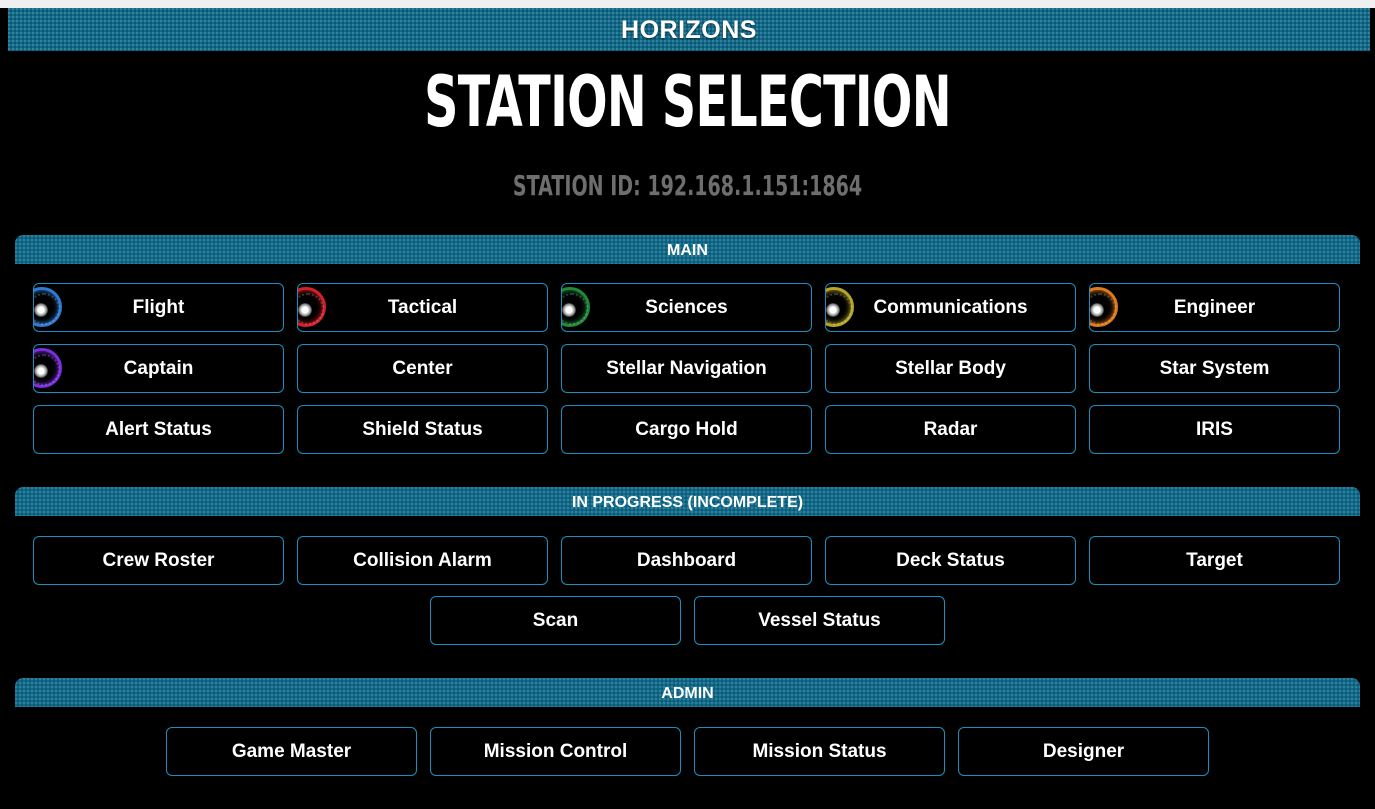 The height and width of the screenshot is (809, 1375). I want to click on button-label: Stellar Navigation, so click(686, 368).